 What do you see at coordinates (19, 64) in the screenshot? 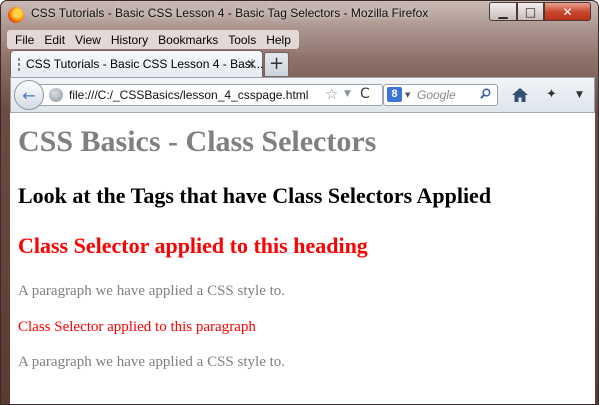
I see `page-icon` at bounding box center [19, 64].